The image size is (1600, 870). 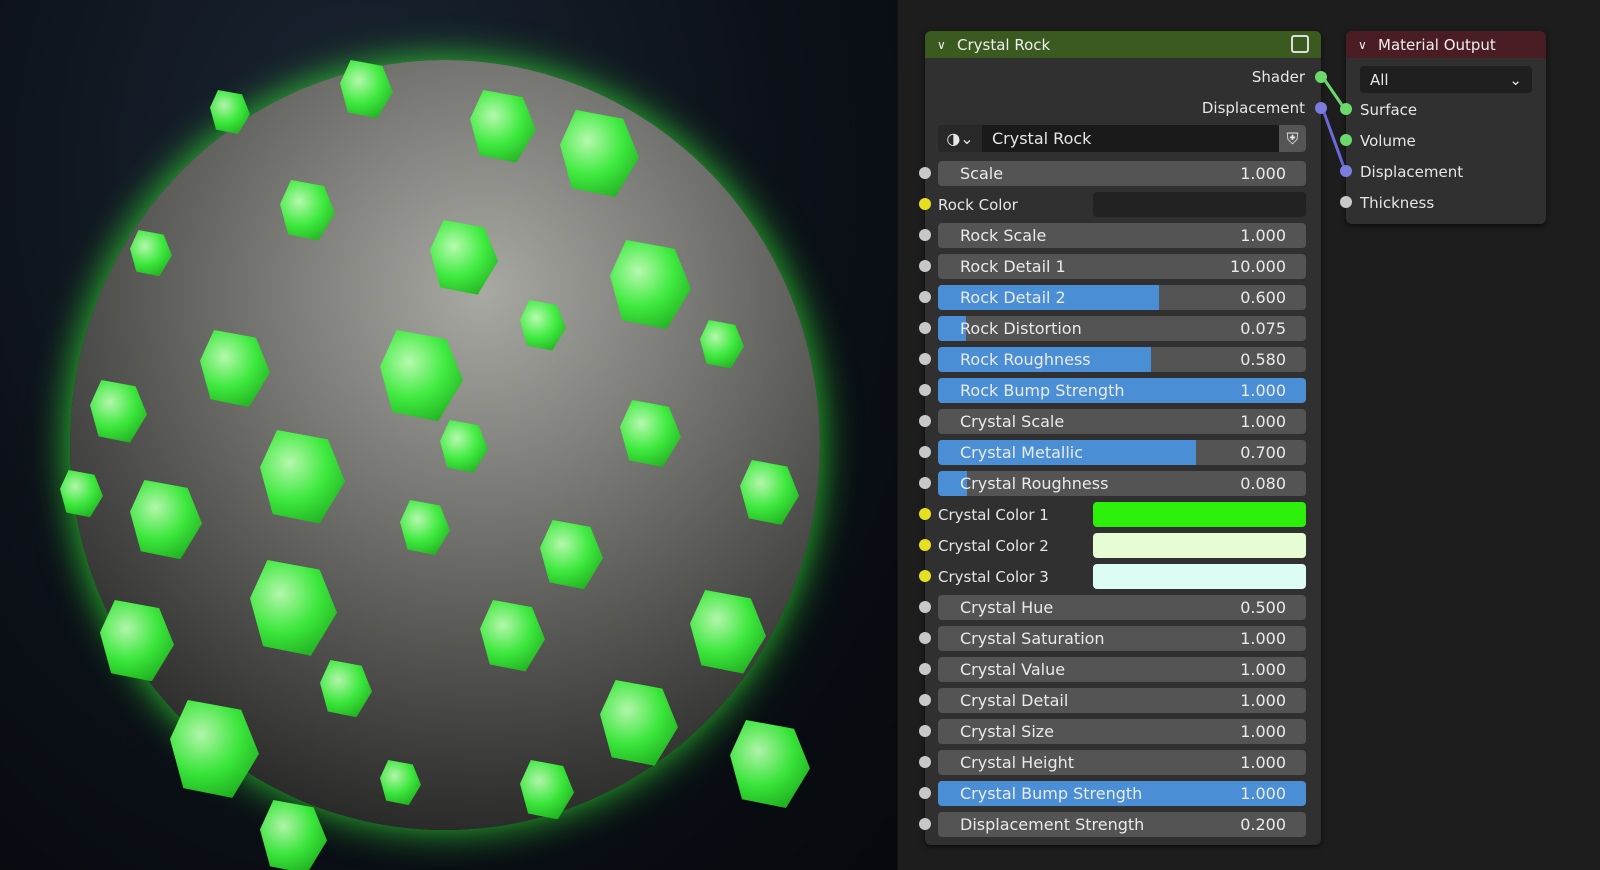 I want to click on displacement-output-socket, so click(x=1321, y=108).